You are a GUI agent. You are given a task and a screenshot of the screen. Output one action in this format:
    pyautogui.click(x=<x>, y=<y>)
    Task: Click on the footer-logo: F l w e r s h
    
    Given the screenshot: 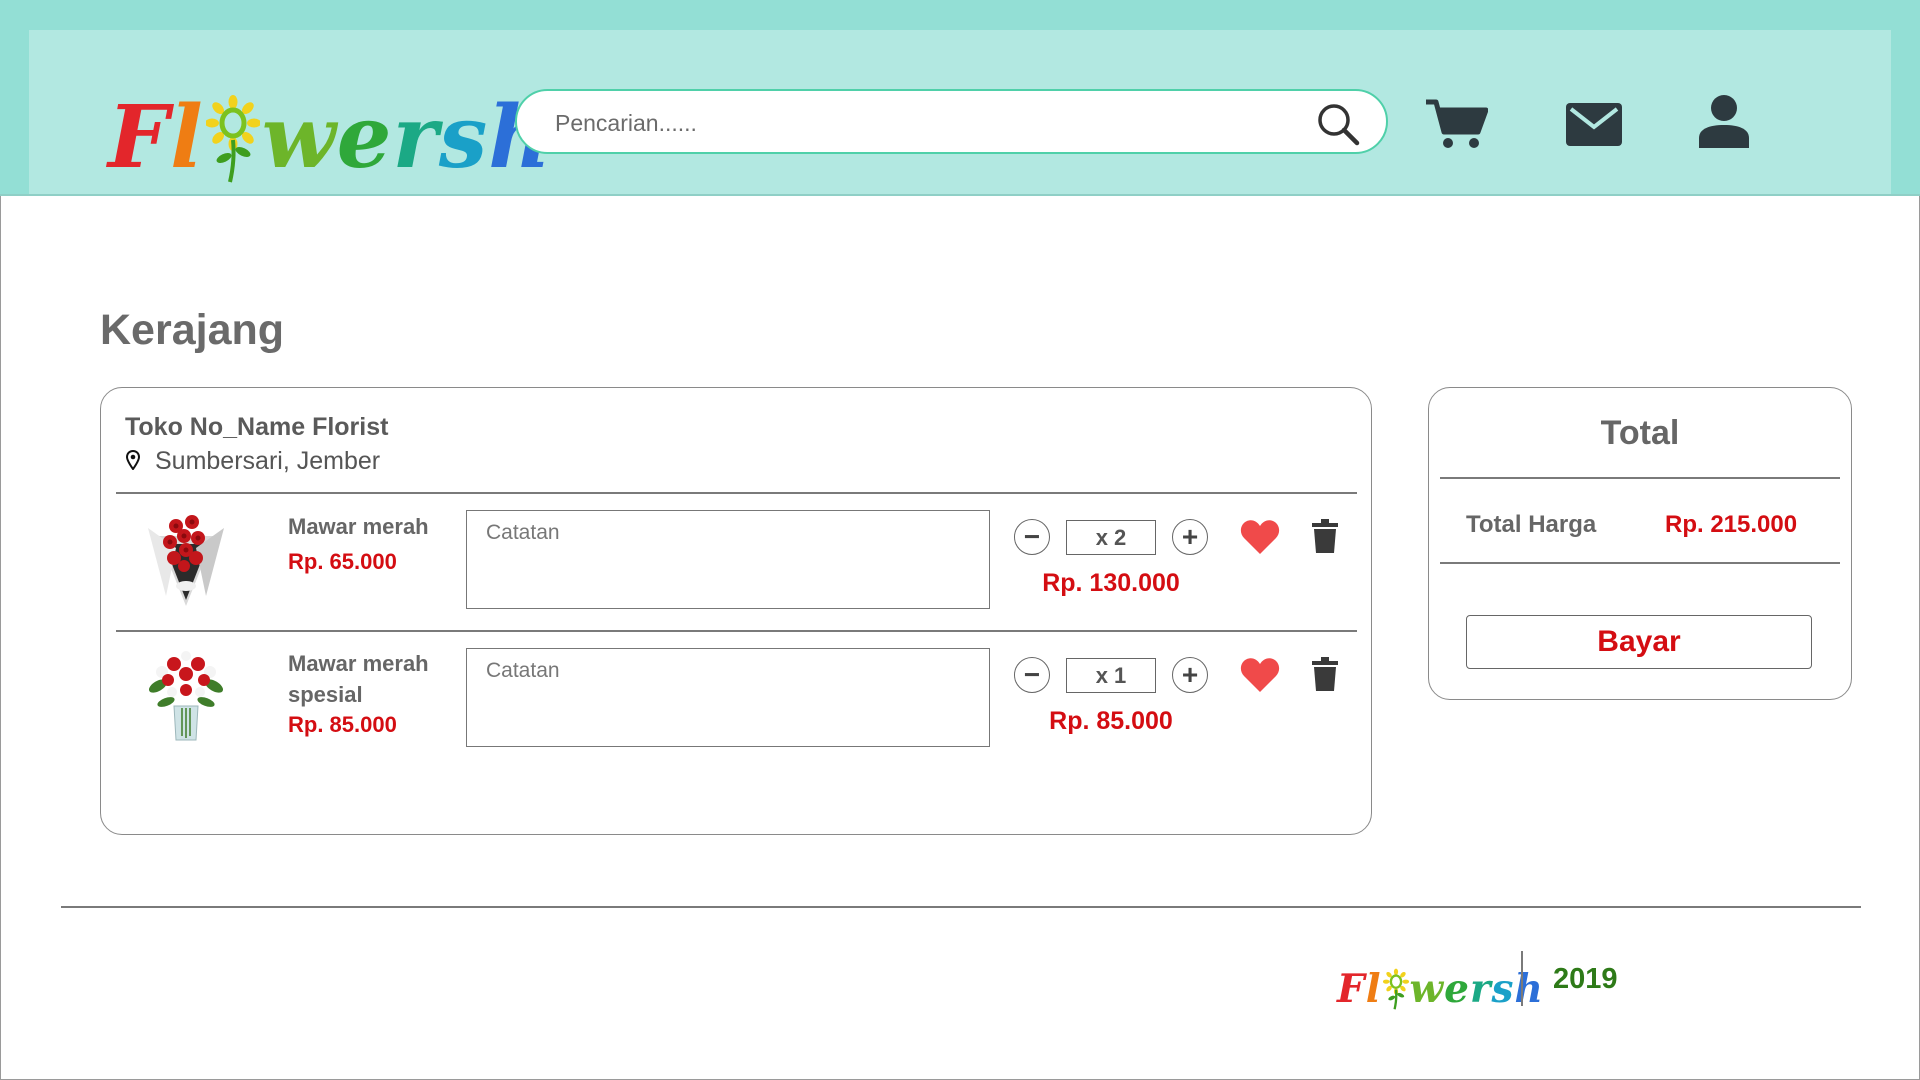 What is the action you would take?
    pyautogui.click(x=1440, y=982)
    